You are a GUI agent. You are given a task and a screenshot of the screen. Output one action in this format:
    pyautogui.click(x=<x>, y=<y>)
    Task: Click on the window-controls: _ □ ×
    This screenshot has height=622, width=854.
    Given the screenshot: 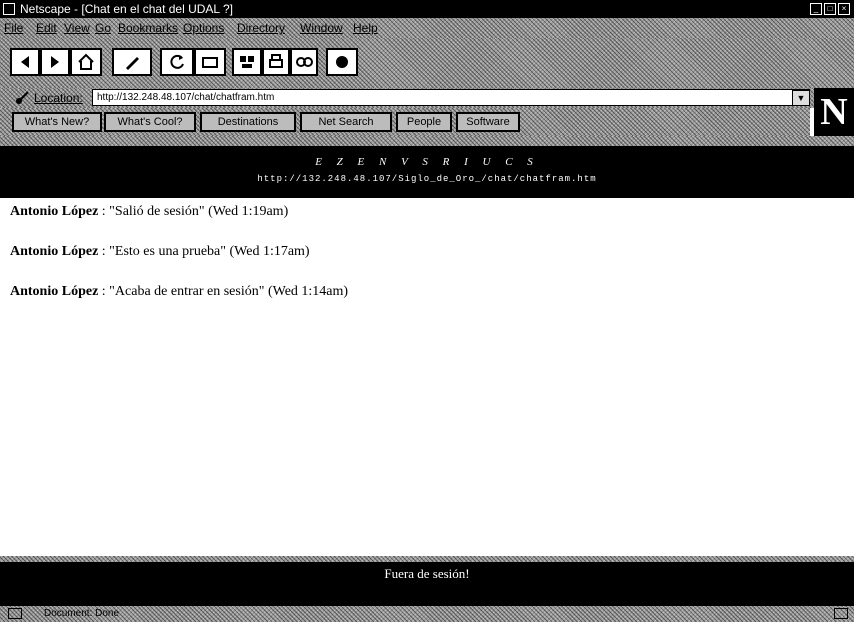 What is the action you would take?
    pyautogui.click(x=830, y=9)
    